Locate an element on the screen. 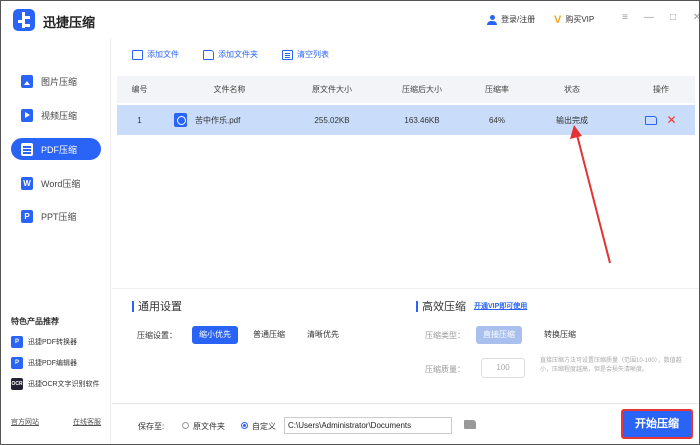 Image resolution: width=700 pixels, height=445 pixels. radio-original-folder is located at coordinates (185, 425).